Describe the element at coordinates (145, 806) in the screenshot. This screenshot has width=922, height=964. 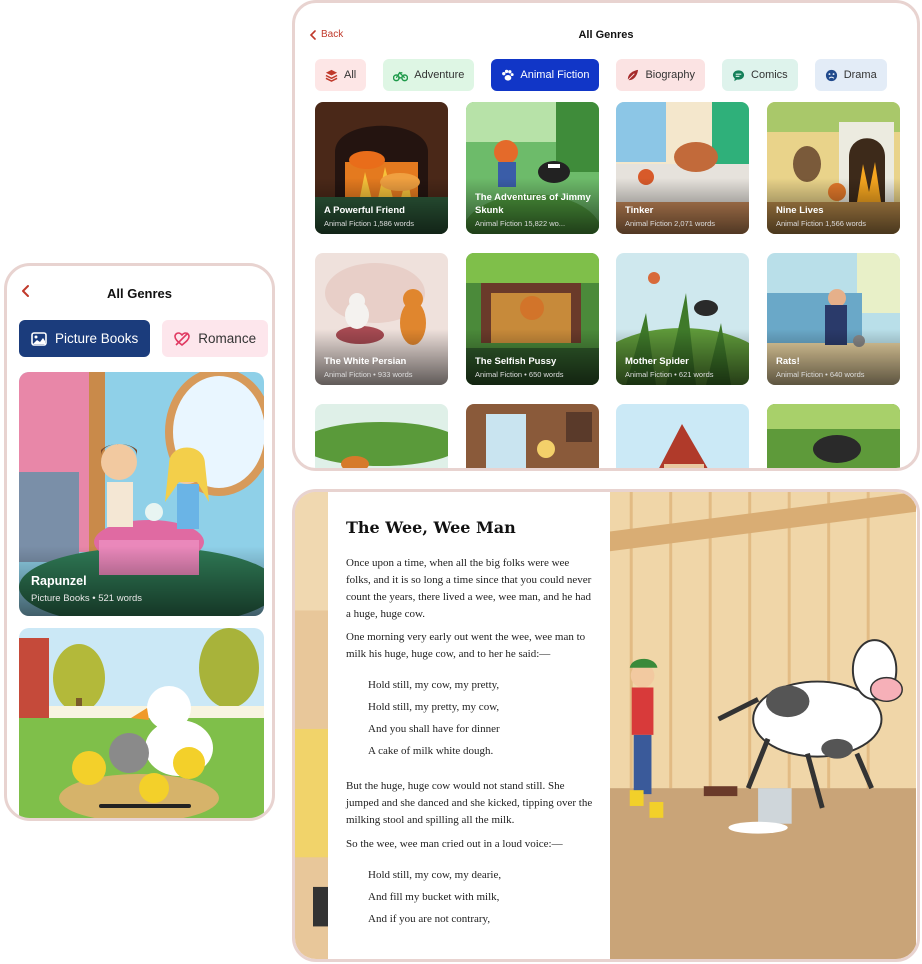
I see `home-indicator` at that location.